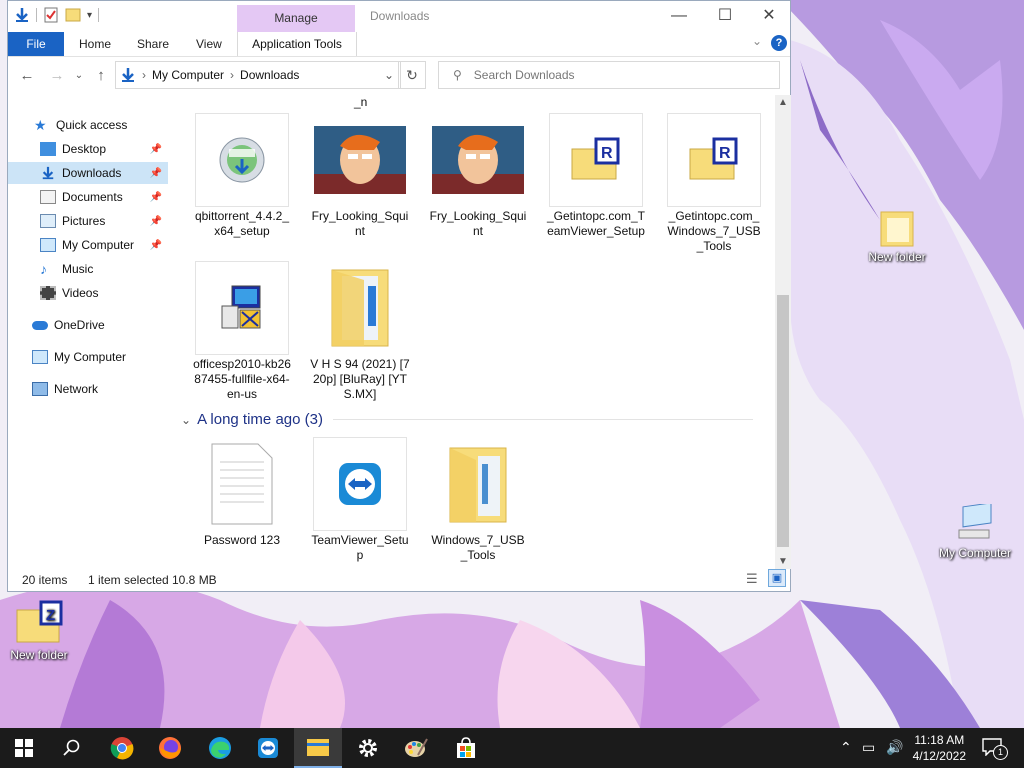 Image resolution: width=1024 pixels, height=768 pixels. I want to click on nav-desktop: Desktop 📌, so click(88, 149).